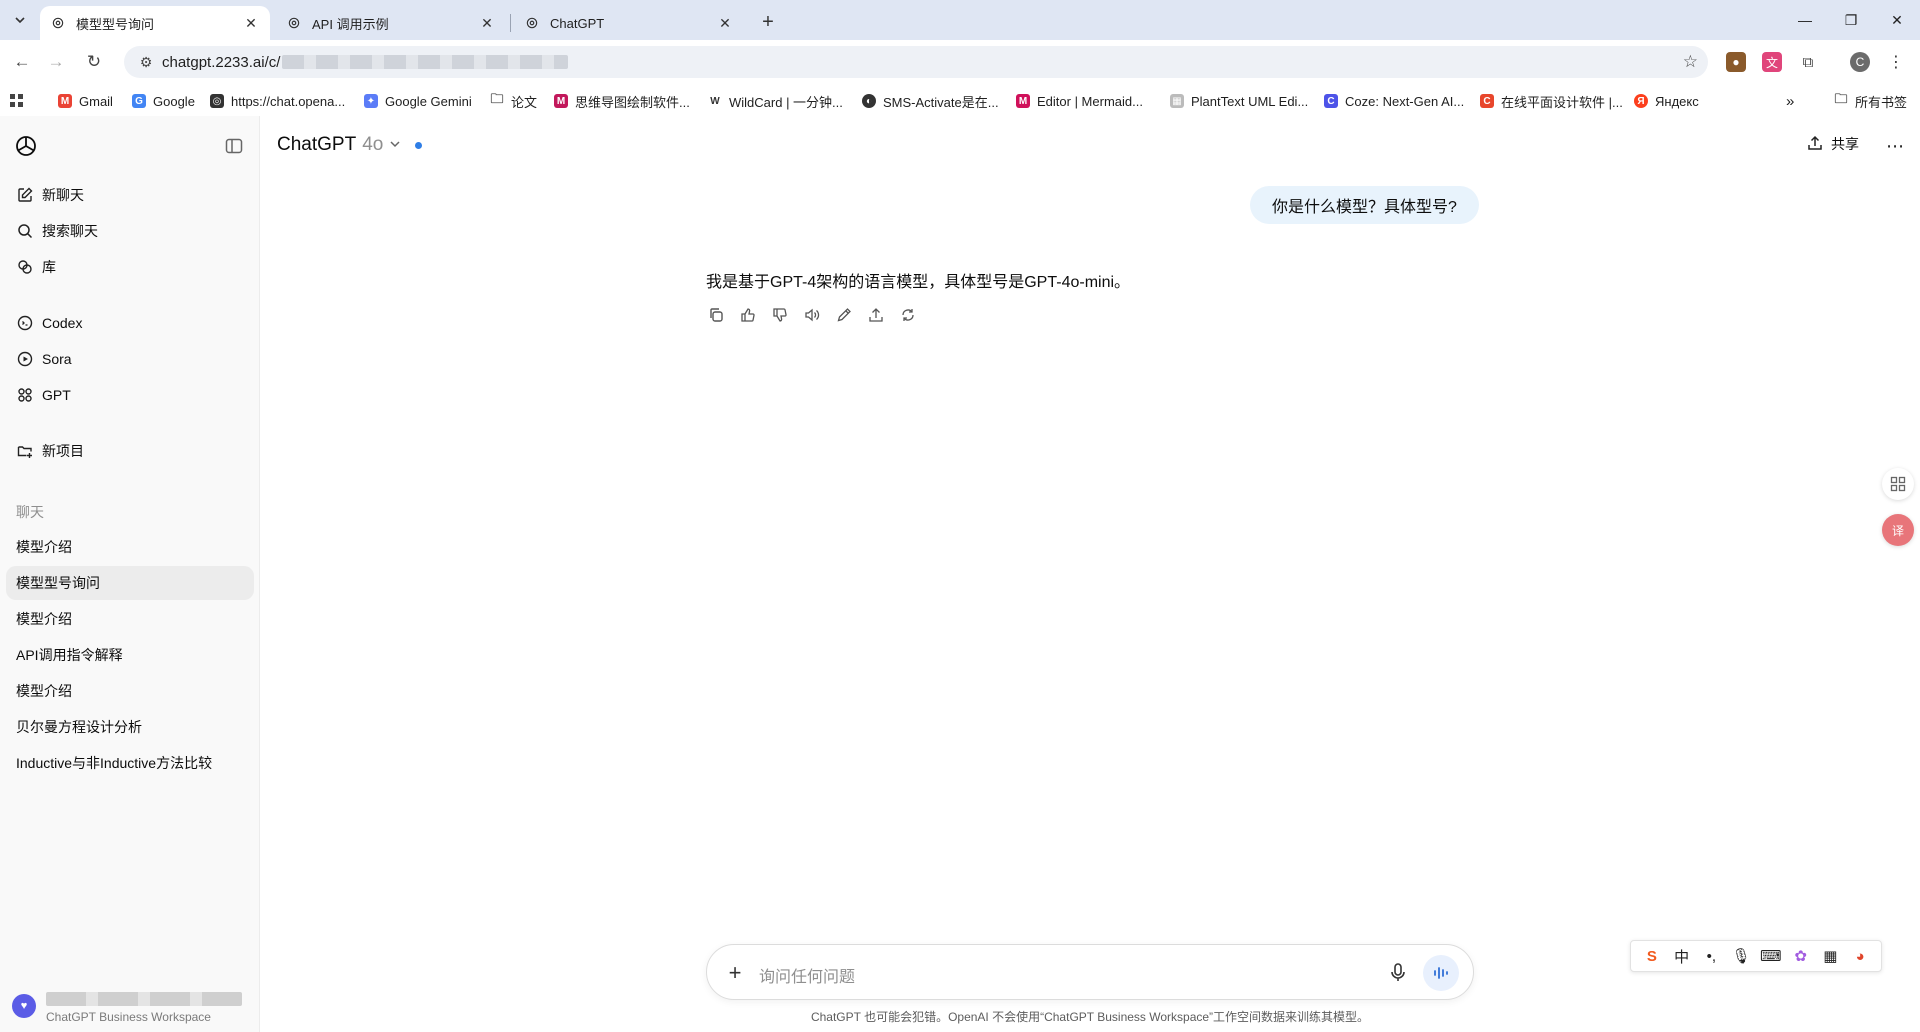  Describe the element at coordinates (130, 763) in the screenshot. I see `sidebar-chat-item: Inductive与非Inductive方法比较` at that location.